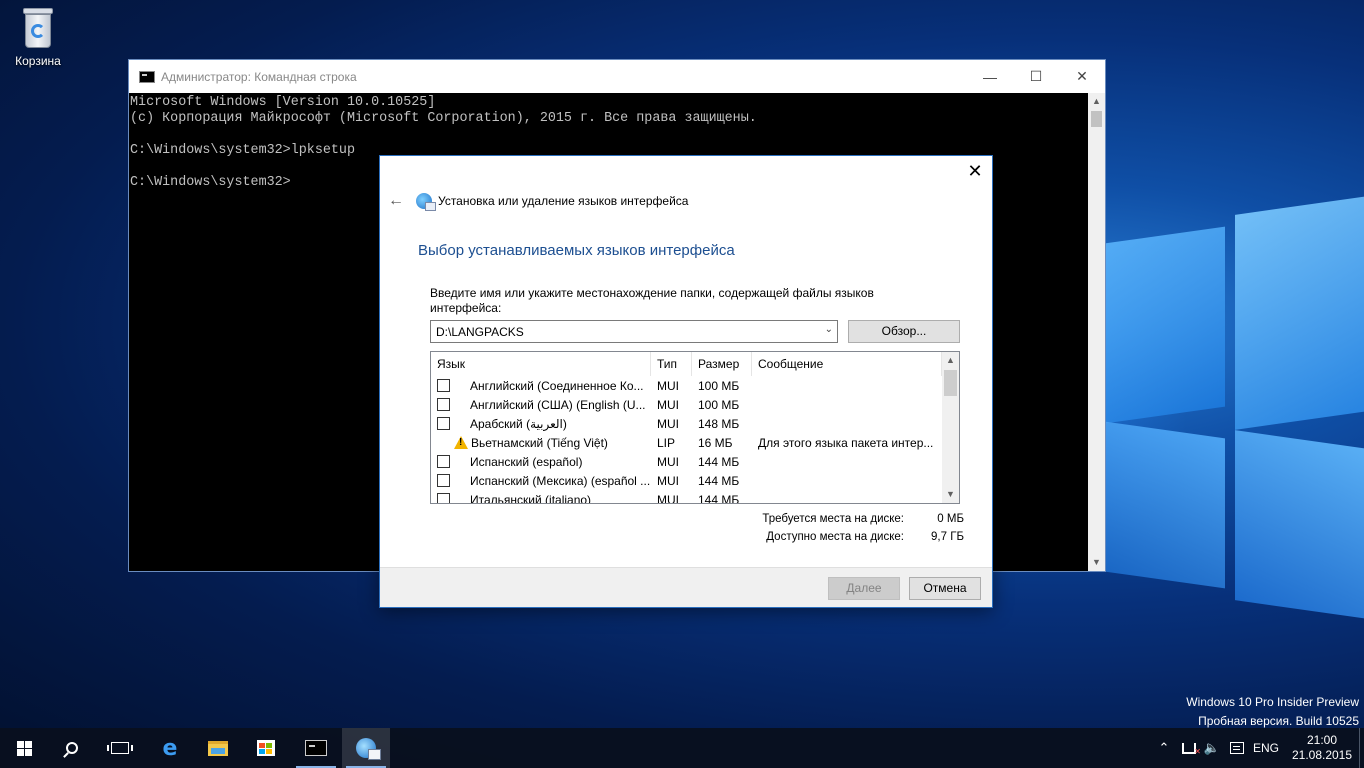 The height and width of the screenshot is (768, 1364). I want to click on language-name: Арабский (العربية), so click(518, 423).